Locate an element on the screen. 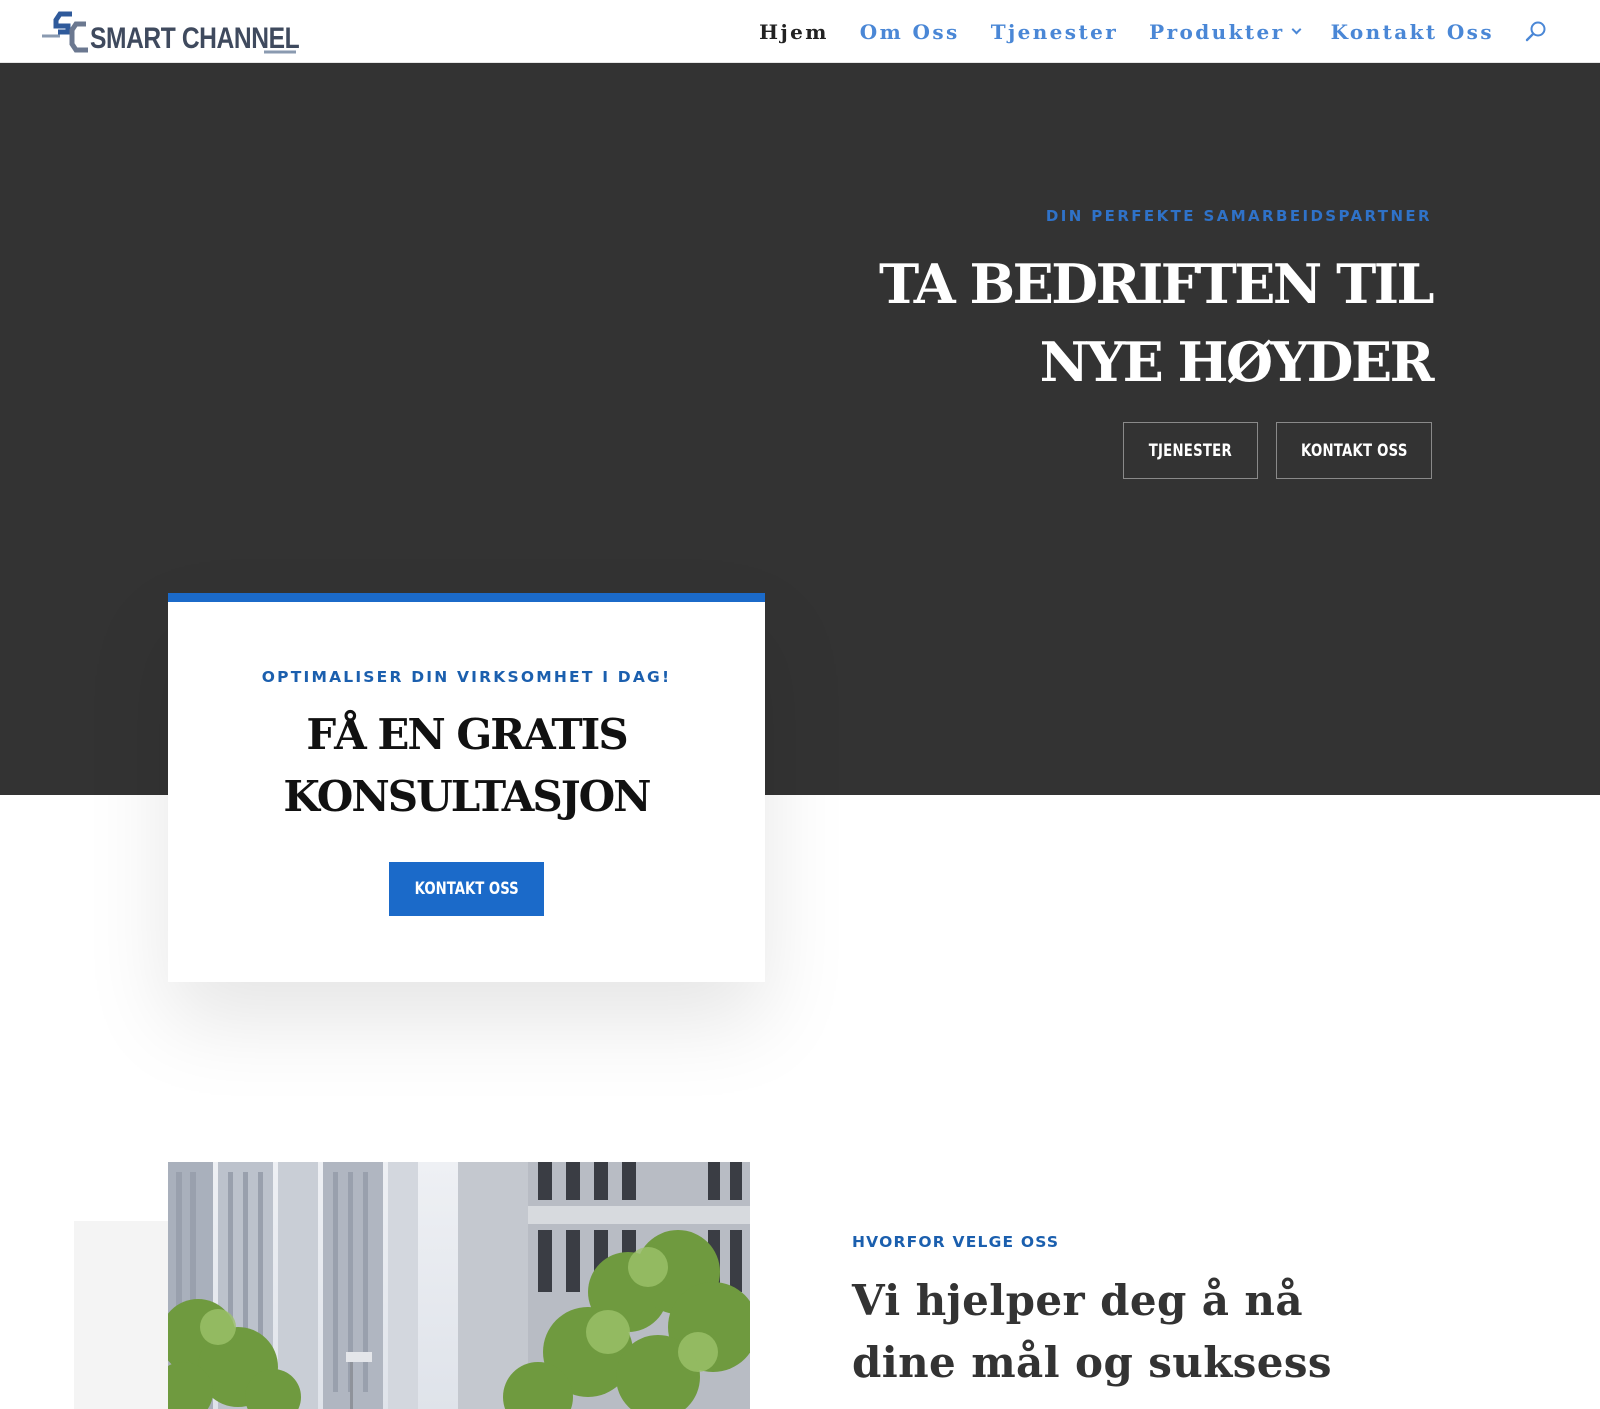 This screenshot has height=1409, width=1600. city-street-illustration is located at coordinates (459, 1285).